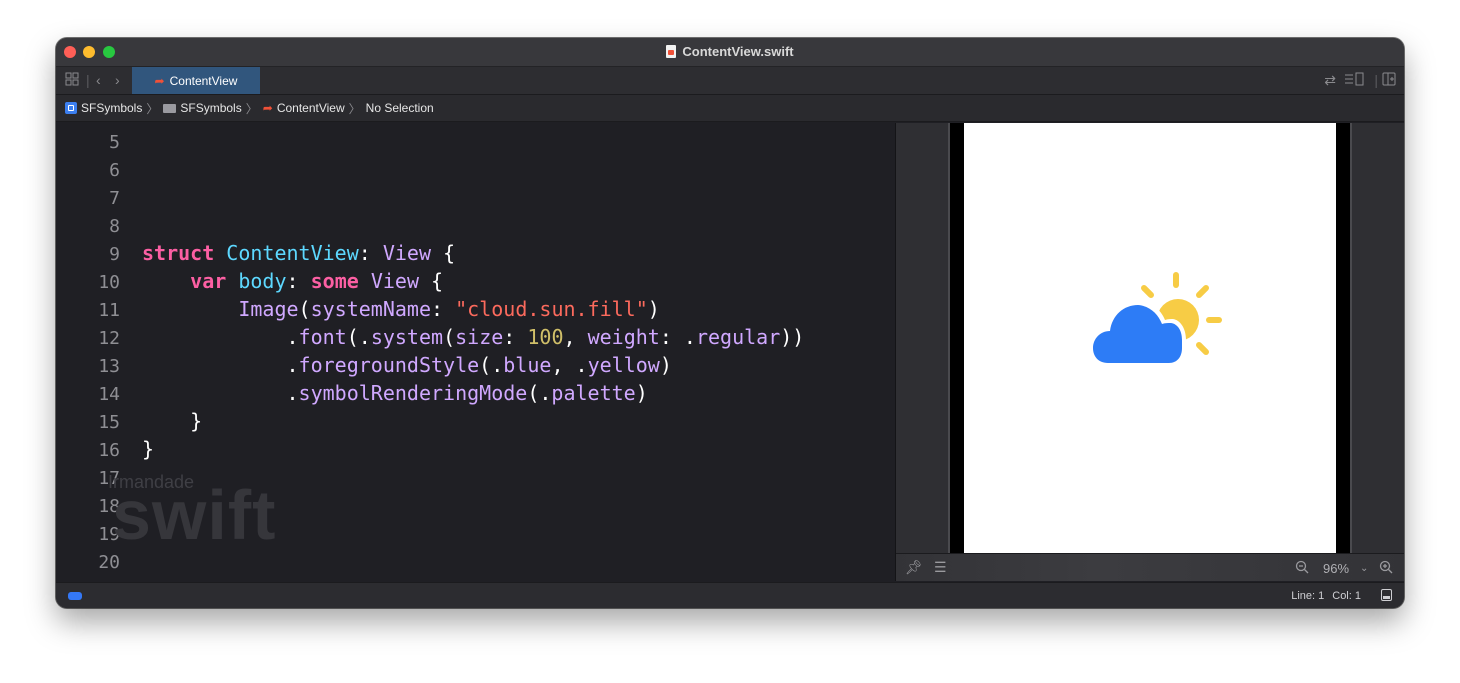  Describe the element at coordinates (575, 337) in the screenshot. I see `token-punct: ,` at that location.